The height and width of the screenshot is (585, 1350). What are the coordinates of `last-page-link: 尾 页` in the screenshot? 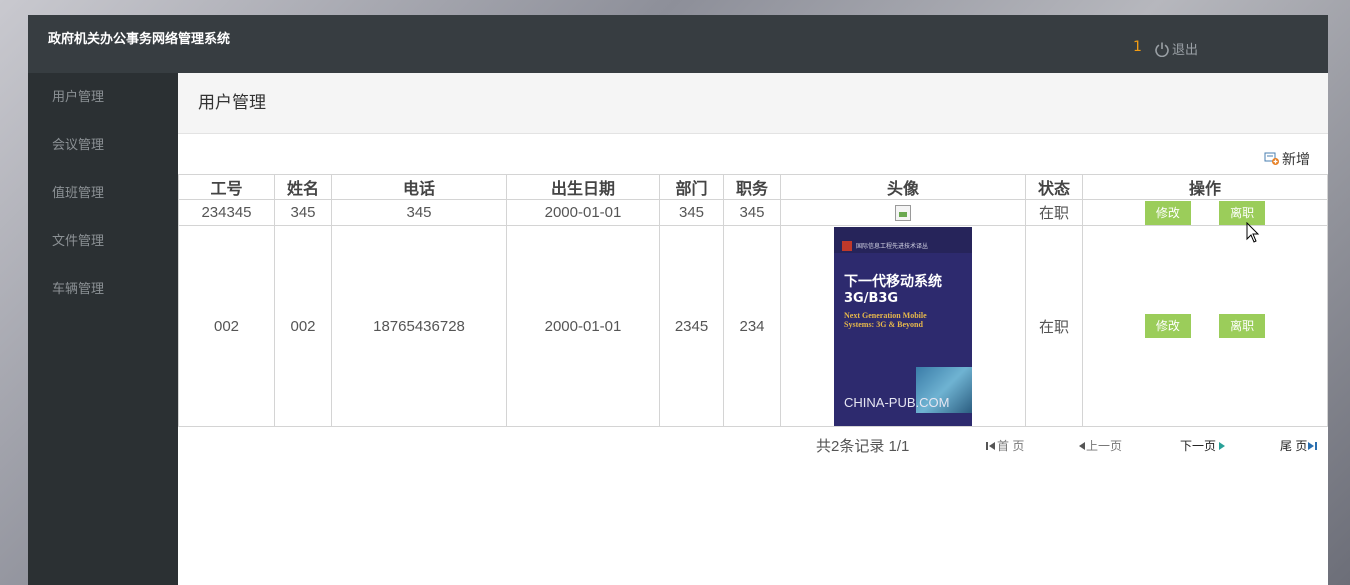 It's located at (1299, 445).